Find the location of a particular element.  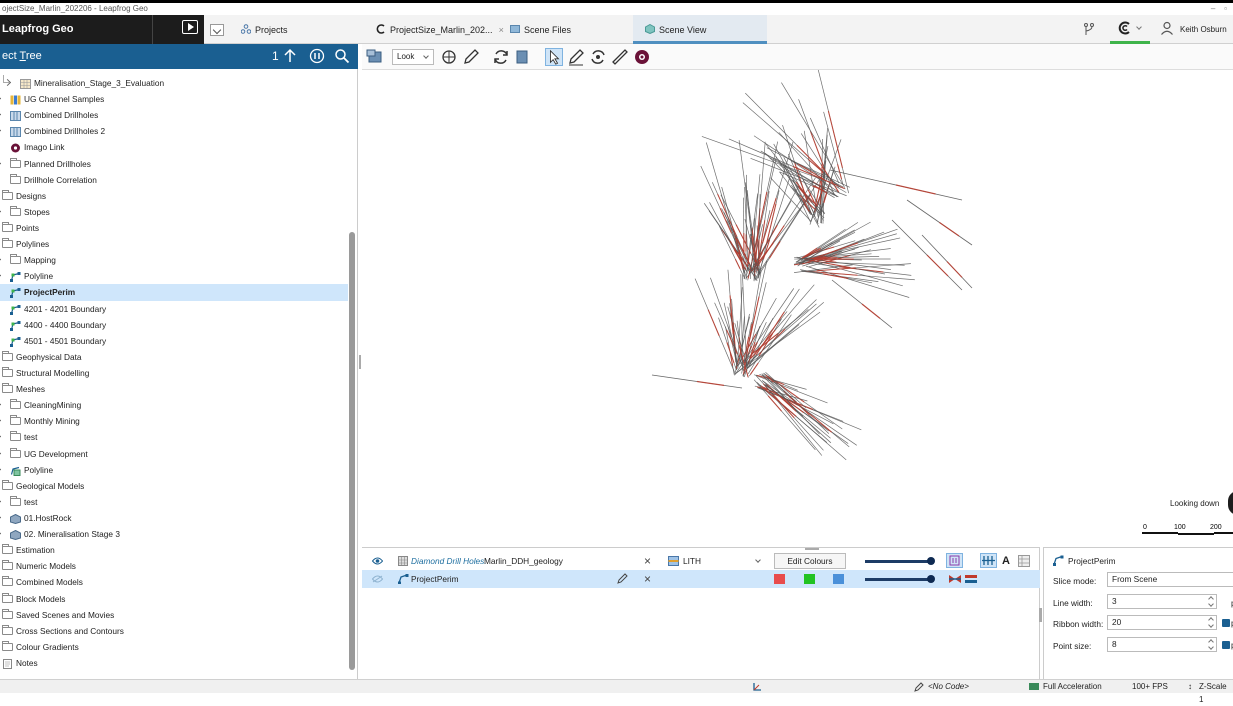

tree-item: Colour Gradients is located at coordinates (174, 647).